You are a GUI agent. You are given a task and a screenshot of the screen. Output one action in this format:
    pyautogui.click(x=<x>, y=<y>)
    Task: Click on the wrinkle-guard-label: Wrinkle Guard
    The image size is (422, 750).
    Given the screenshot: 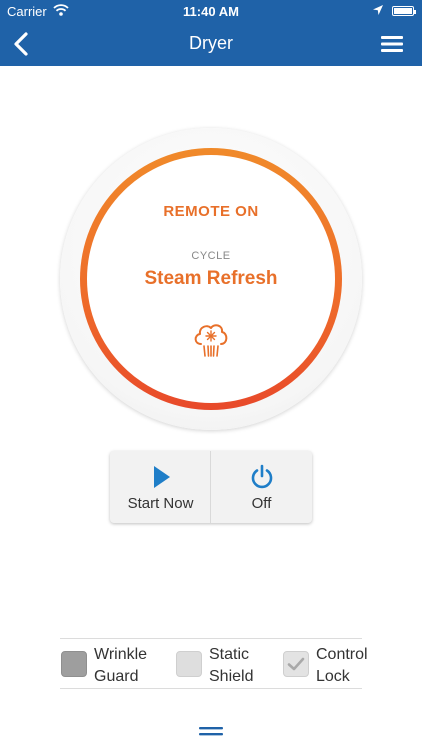 What is the action you would take?
    pyautogui.click(x=134, y=666)
    